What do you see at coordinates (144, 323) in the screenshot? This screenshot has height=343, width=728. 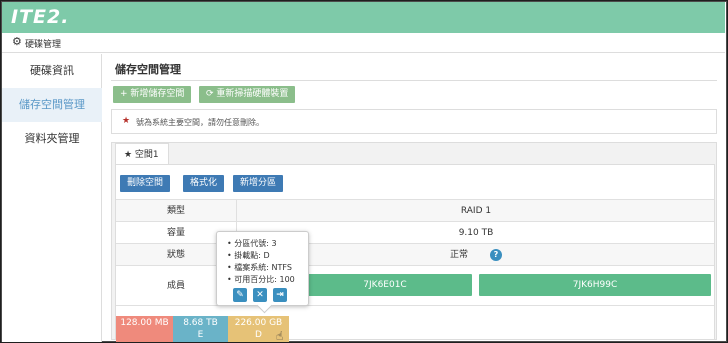 I see `partition-1-size: 128.00 MB` at bounding box center [144, 323].